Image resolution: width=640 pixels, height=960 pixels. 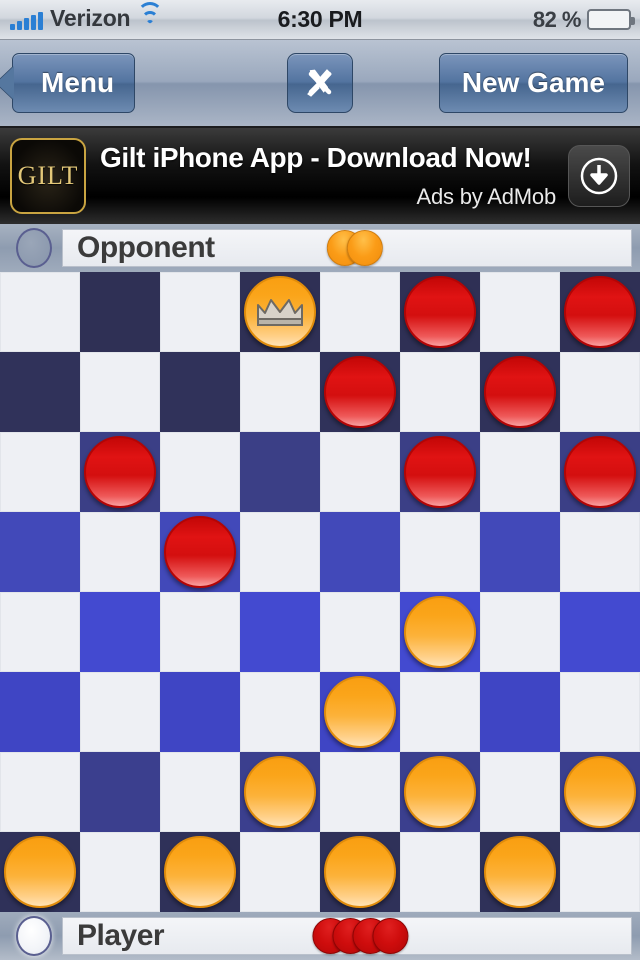 I want to click on ad-download-button, so click(x=599, y=176).